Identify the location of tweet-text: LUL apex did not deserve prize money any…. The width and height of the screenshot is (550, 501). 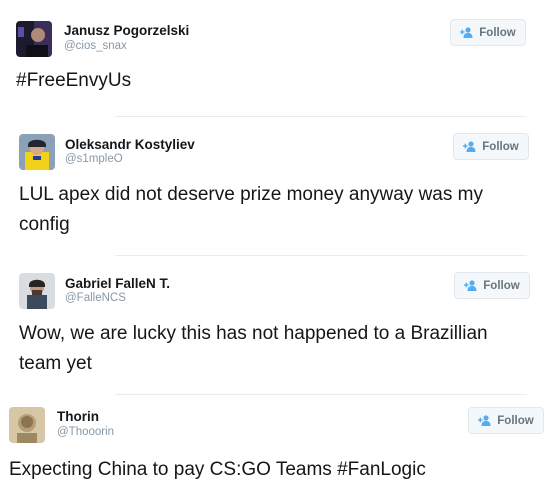
(251, 209).